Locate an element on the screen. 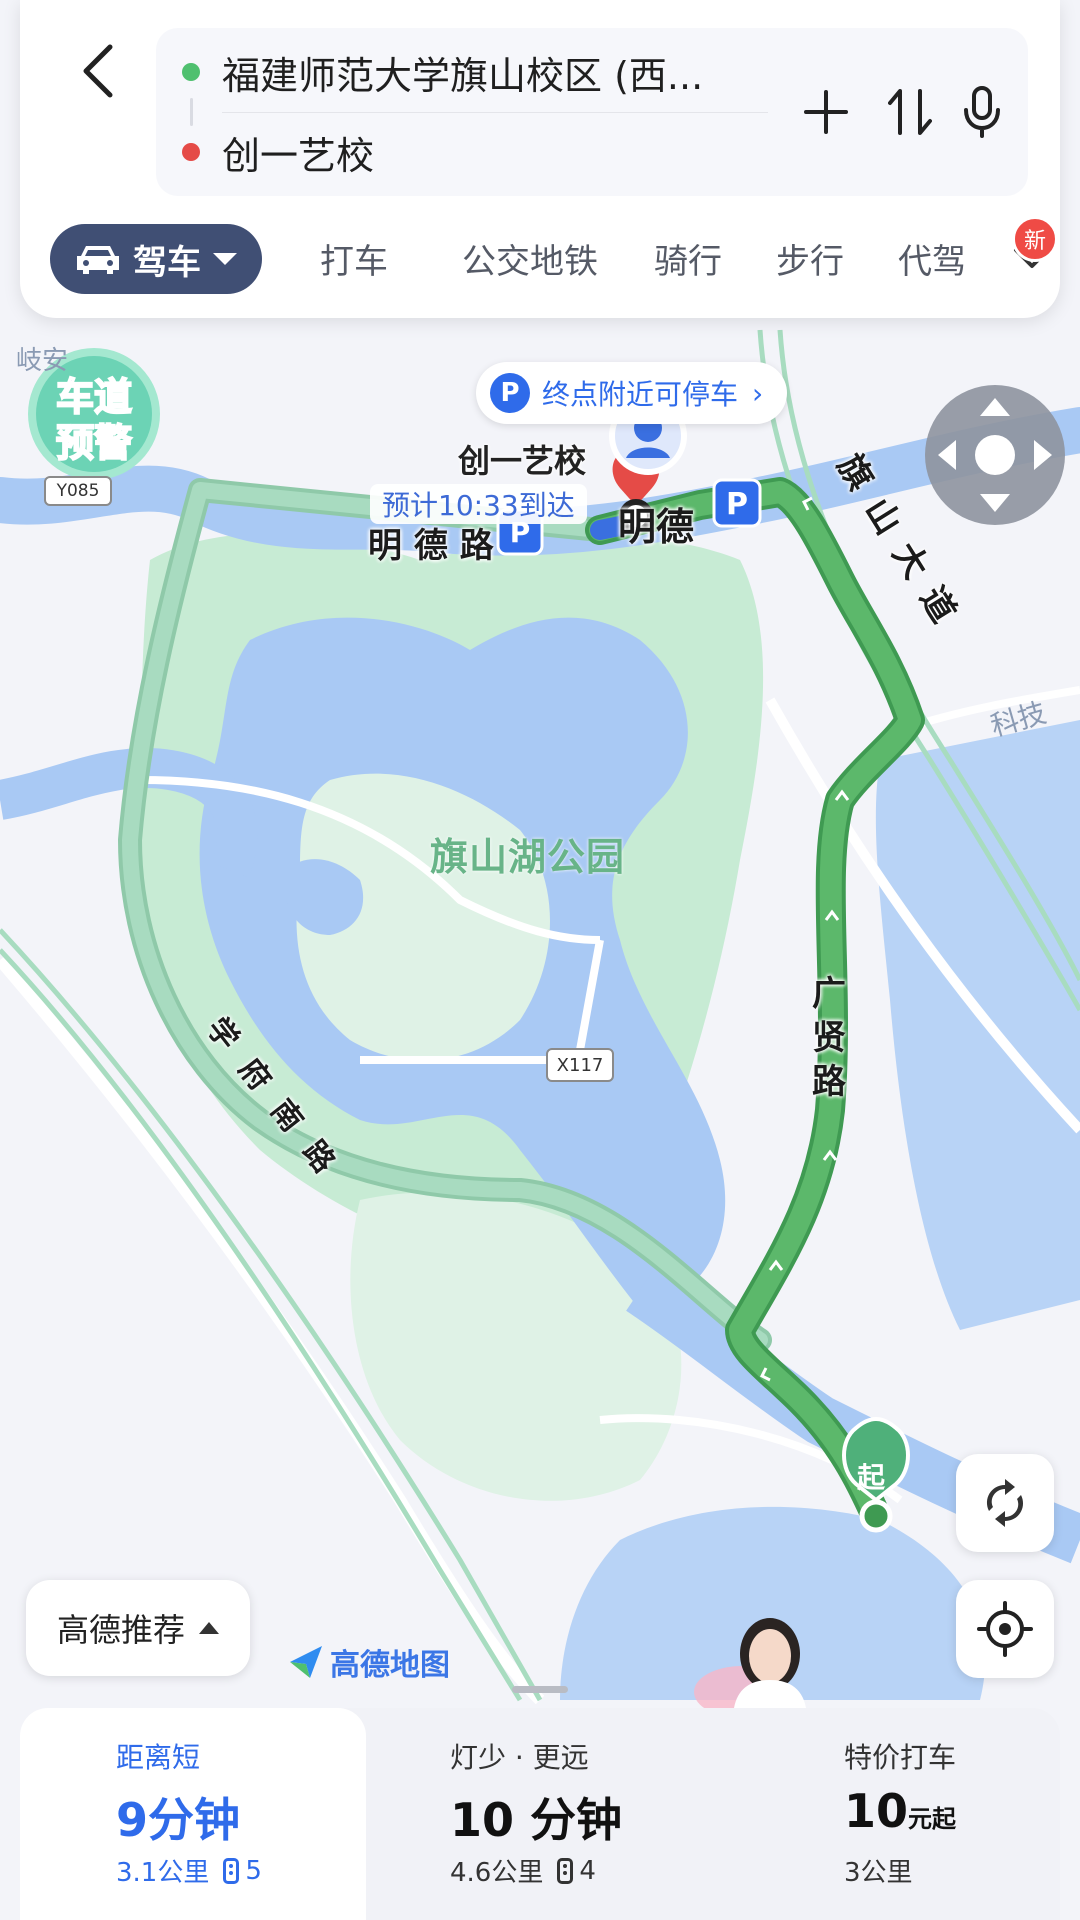 The width and height of the screenshot is (1080, 1920). parking-hint-text: 终点附近可停车 is located at coordinates (640, 394).